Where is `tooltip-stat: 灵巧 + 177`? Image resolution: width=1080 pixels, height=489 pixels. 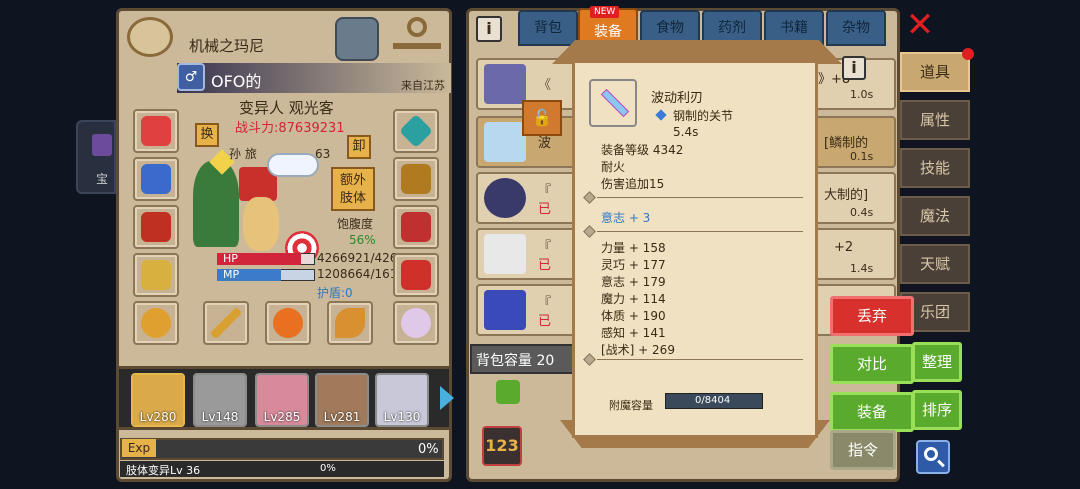
tooltip-stat: 灵巧 + 177 is located at coordinates (633, 265).